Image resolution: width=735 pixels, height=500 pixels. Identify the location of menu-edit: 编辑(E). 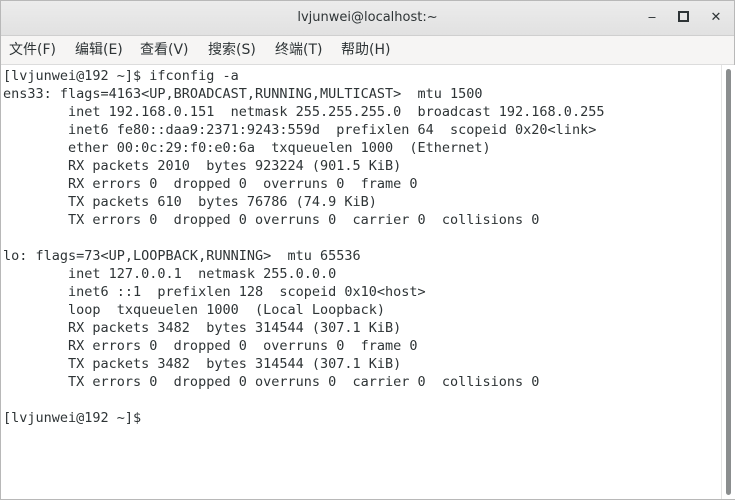
(99, 50).